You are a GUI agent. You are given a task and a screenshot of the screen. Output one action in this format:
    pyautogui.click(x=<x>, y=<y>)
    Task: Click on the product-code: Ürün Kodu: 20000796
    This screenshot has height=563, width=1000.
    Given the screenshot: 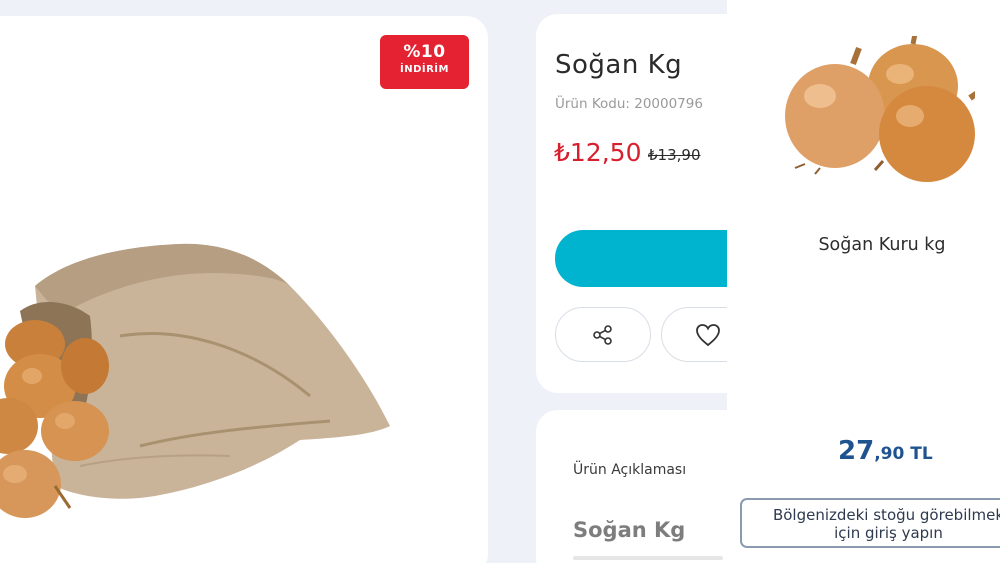 What is the action you would take?
    pyautogui.click(x=629, y=104)
    